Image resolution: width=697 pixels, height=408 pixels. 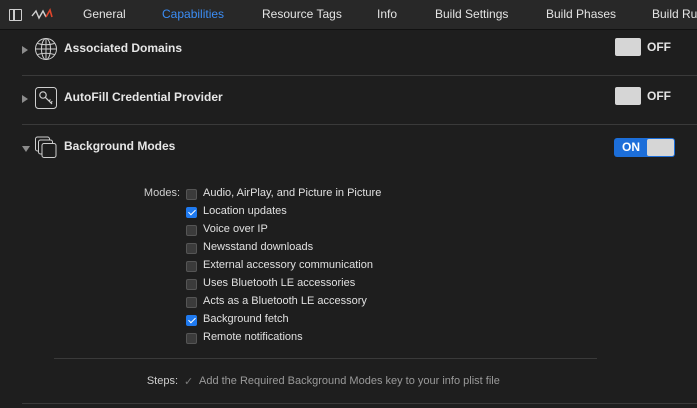 What do you see at coordinates (46, 98) in the screenshot?
I see `key-icon` at bounding box center [46, 98].